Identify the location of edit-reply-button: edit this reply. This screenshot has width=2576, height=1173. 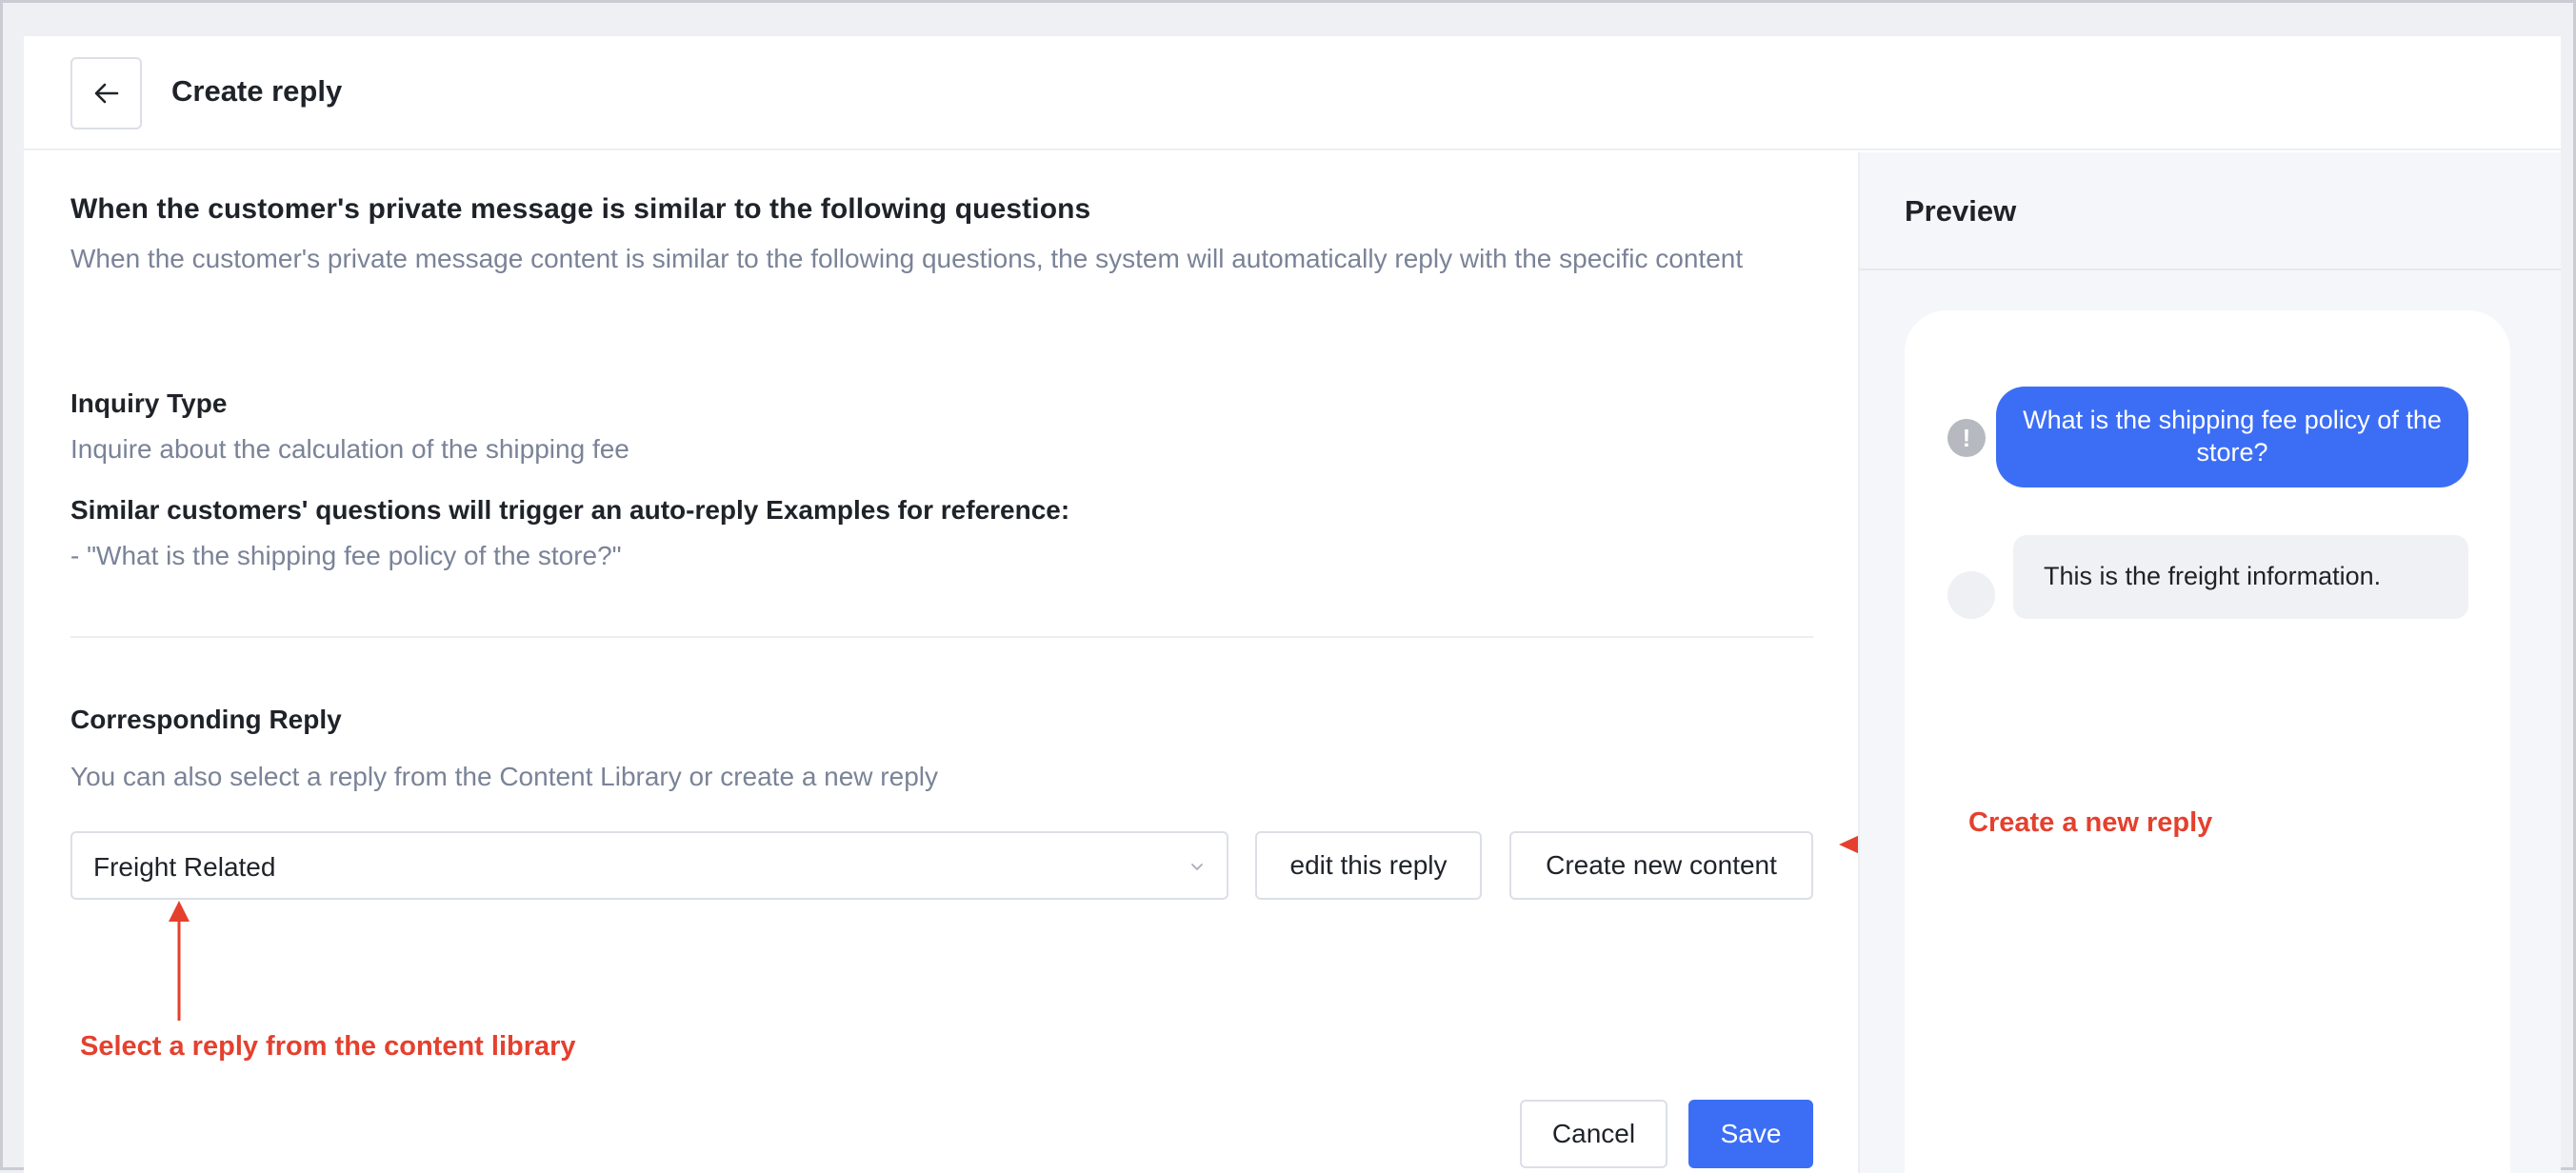
(1368, 865).